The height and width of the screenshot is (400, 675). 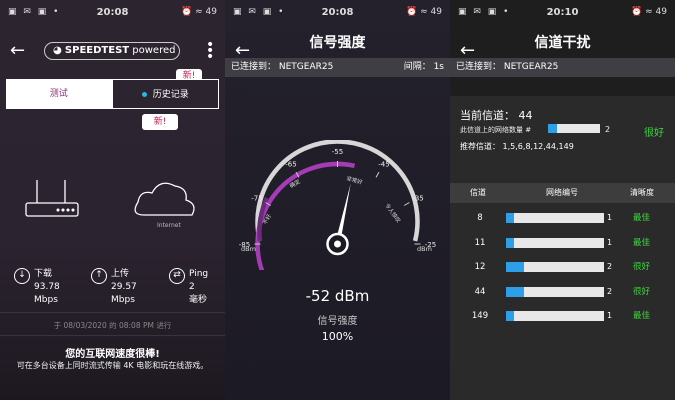 What do you see at coordinates (20, 50) in the screenshot?
I see `back-arrow-icon: ←` at bounding box center [20, 50].